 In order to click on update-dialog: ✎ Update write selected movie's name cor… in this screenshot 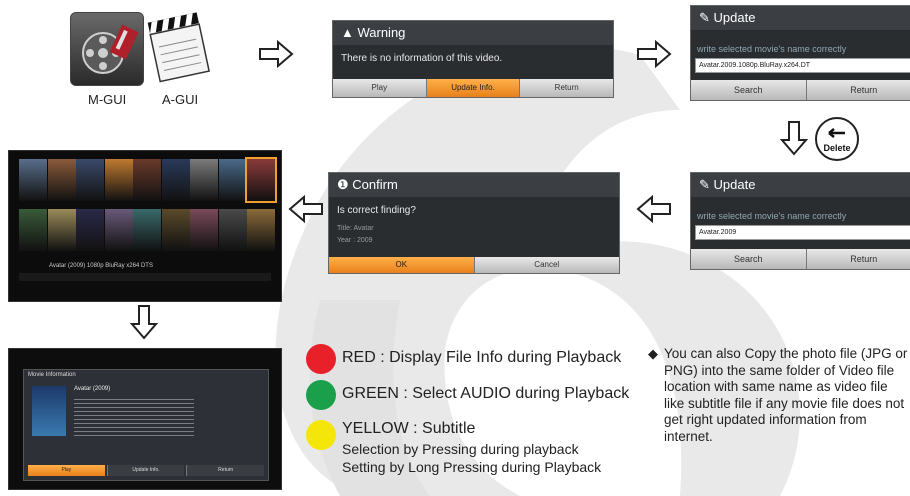, I will do `click(800, 53)`.